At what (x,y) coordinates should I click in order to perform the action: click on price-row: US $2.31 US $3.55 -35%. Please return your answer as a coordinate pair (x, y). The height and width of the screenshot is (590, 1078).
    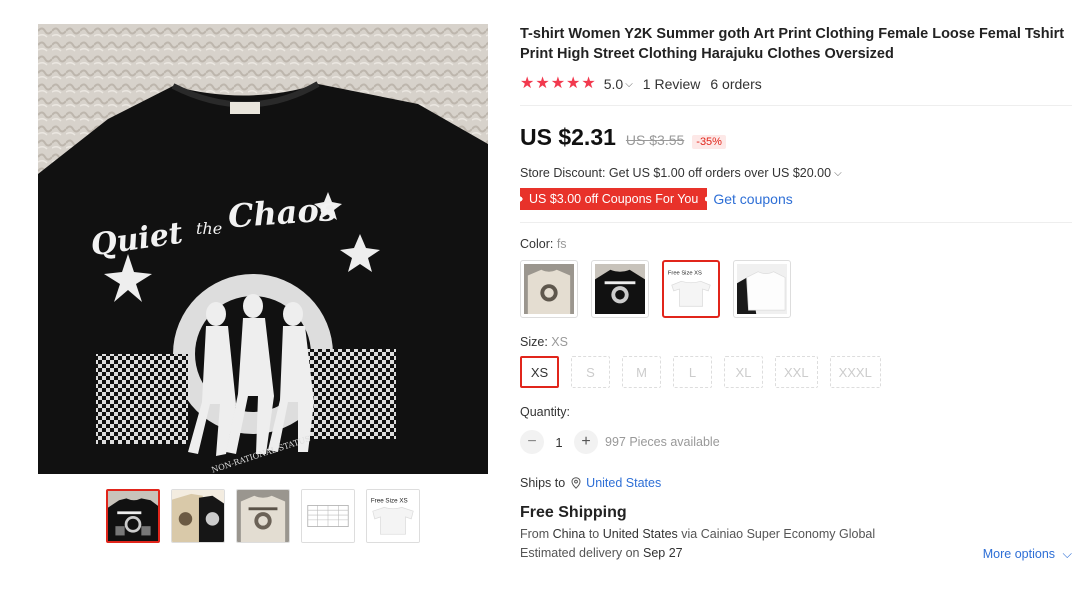
    Looking at the image, I should click on (796, 137).